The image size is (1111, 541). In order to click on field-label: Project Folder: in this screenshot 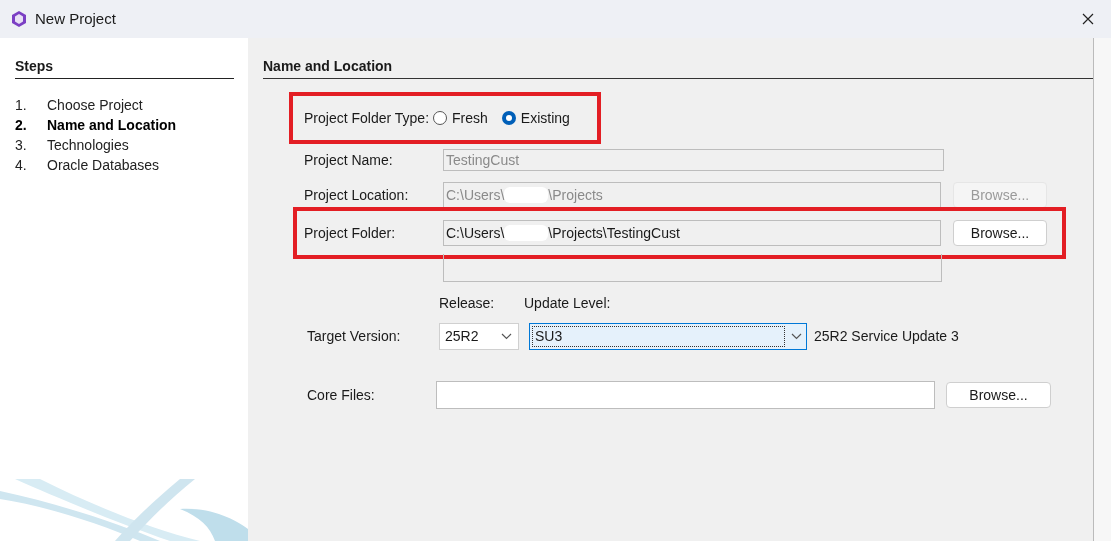, I will do `click(350, 233)`.